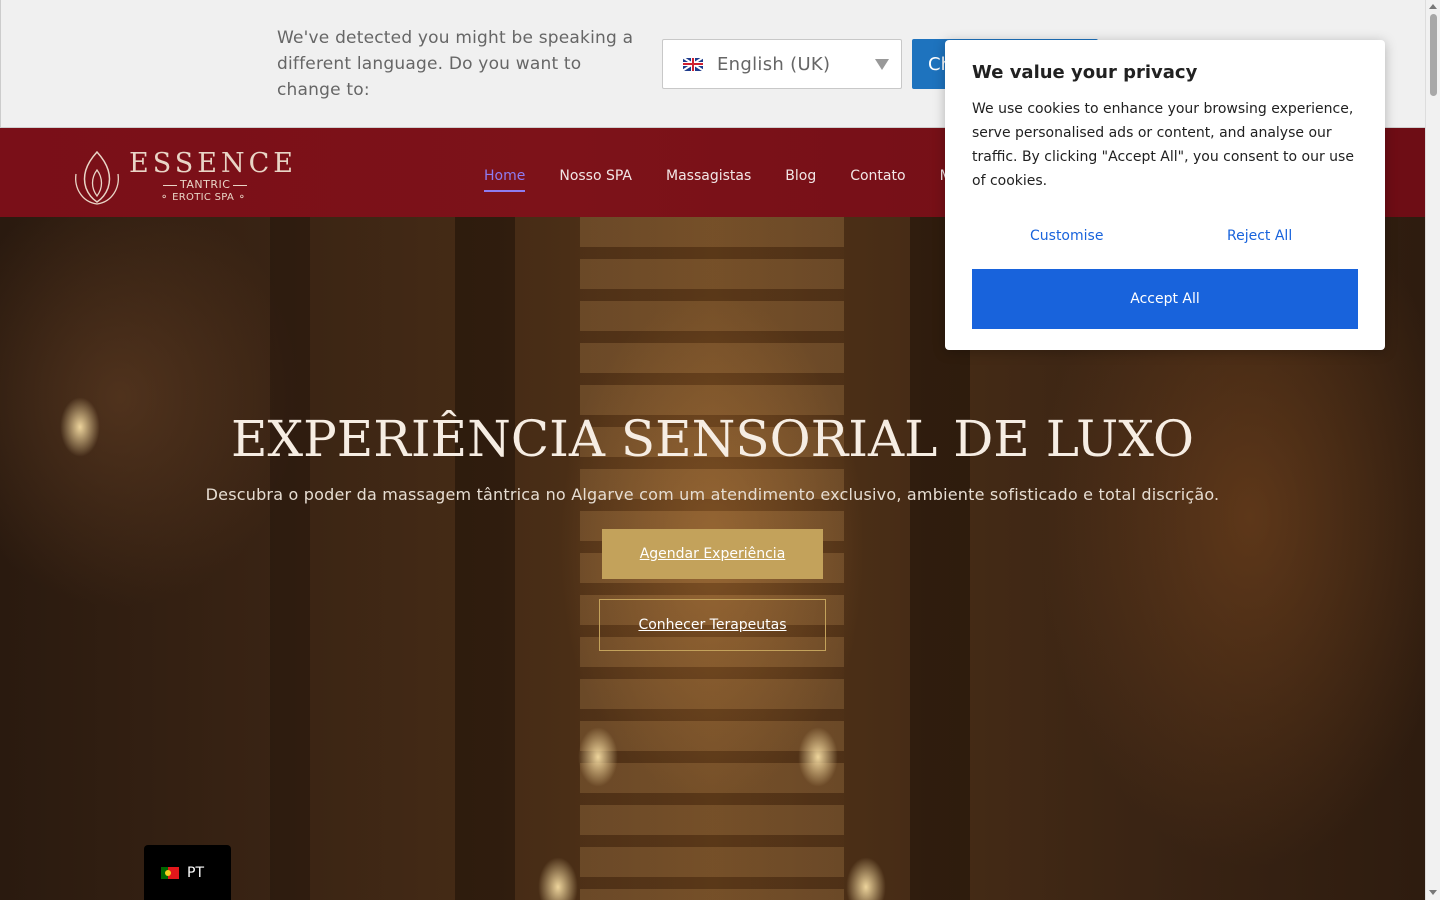 This screenshot has height=900, width=1440. What do you see at coordinates (712, 625) in the screenshot?
I see `meet-therapists-button: Conhecer Terapeutas` at bounding box center [712, 625].